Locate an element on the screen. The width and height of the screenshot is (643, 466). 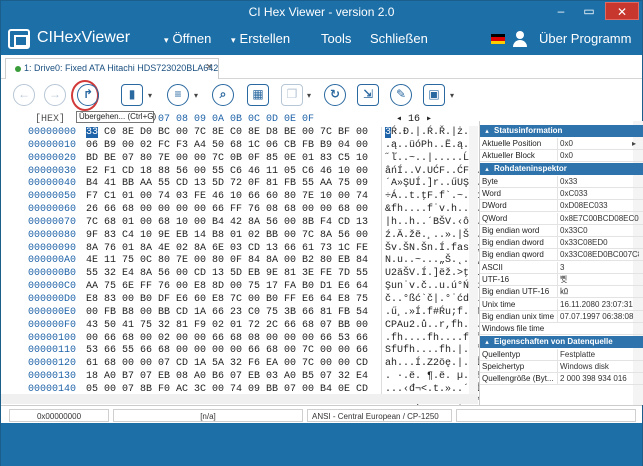
row-ascii: Şun˙v.č..u.ú°Ńćd is located at coordinates (433, 287).